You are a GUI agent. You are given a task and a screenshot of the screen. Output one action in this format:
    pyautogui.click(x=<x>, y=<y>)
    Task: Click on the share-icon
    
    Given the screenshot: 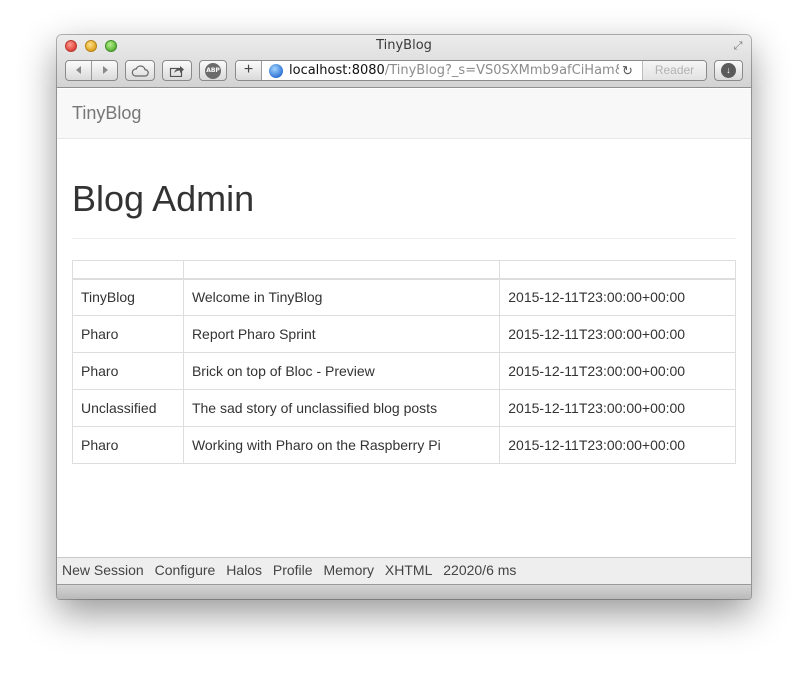 What is the action you would take?
    pyautogui.click(x=176, y=71)
    